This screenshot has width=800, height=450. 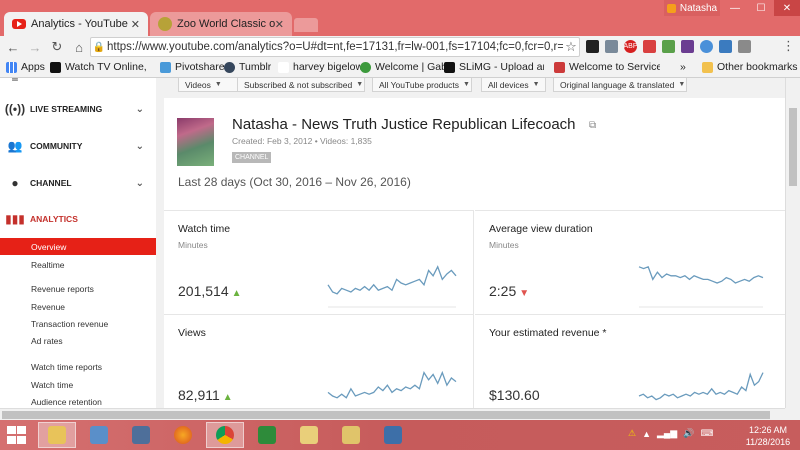 I want to click on extension-green-icon, so click(x=668, y=46).